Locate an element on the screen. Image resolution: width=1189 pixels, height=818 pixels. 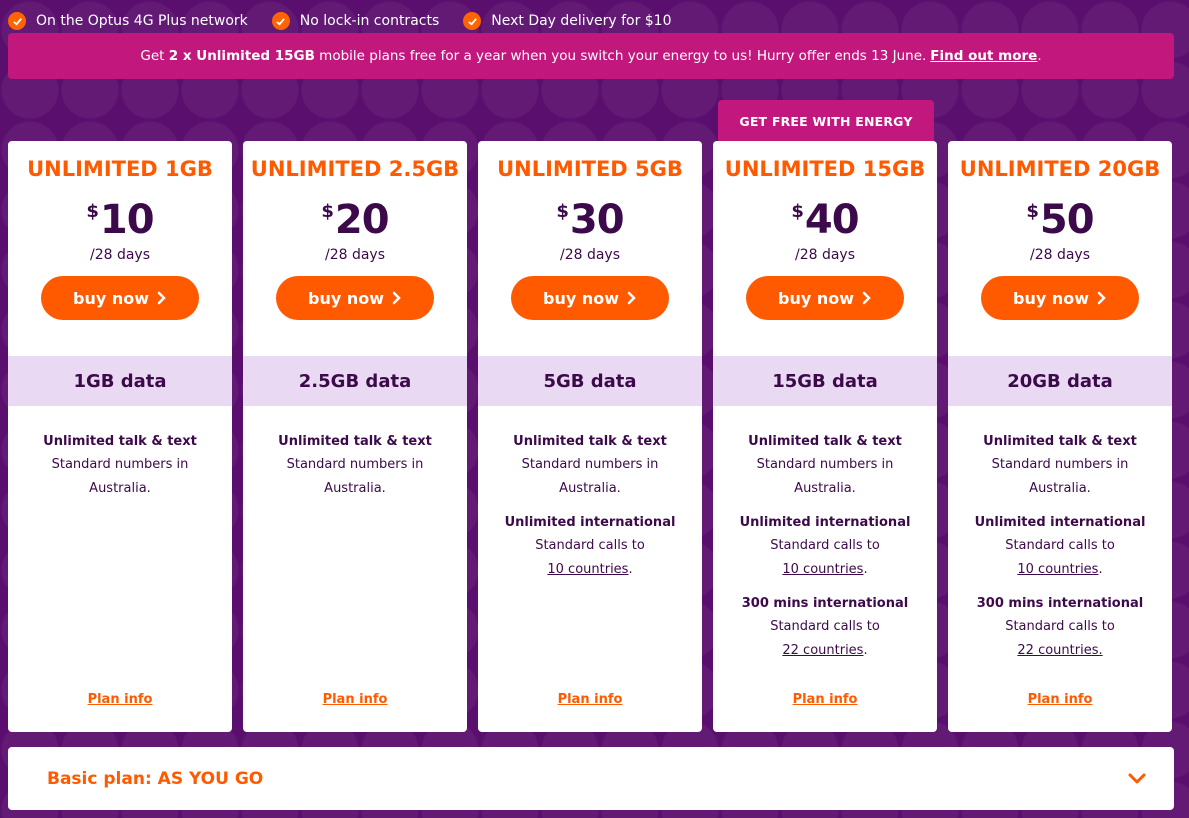
basic-plan-accordion: Basic plan: AS YOU GO is located at coordinates (591, 778).